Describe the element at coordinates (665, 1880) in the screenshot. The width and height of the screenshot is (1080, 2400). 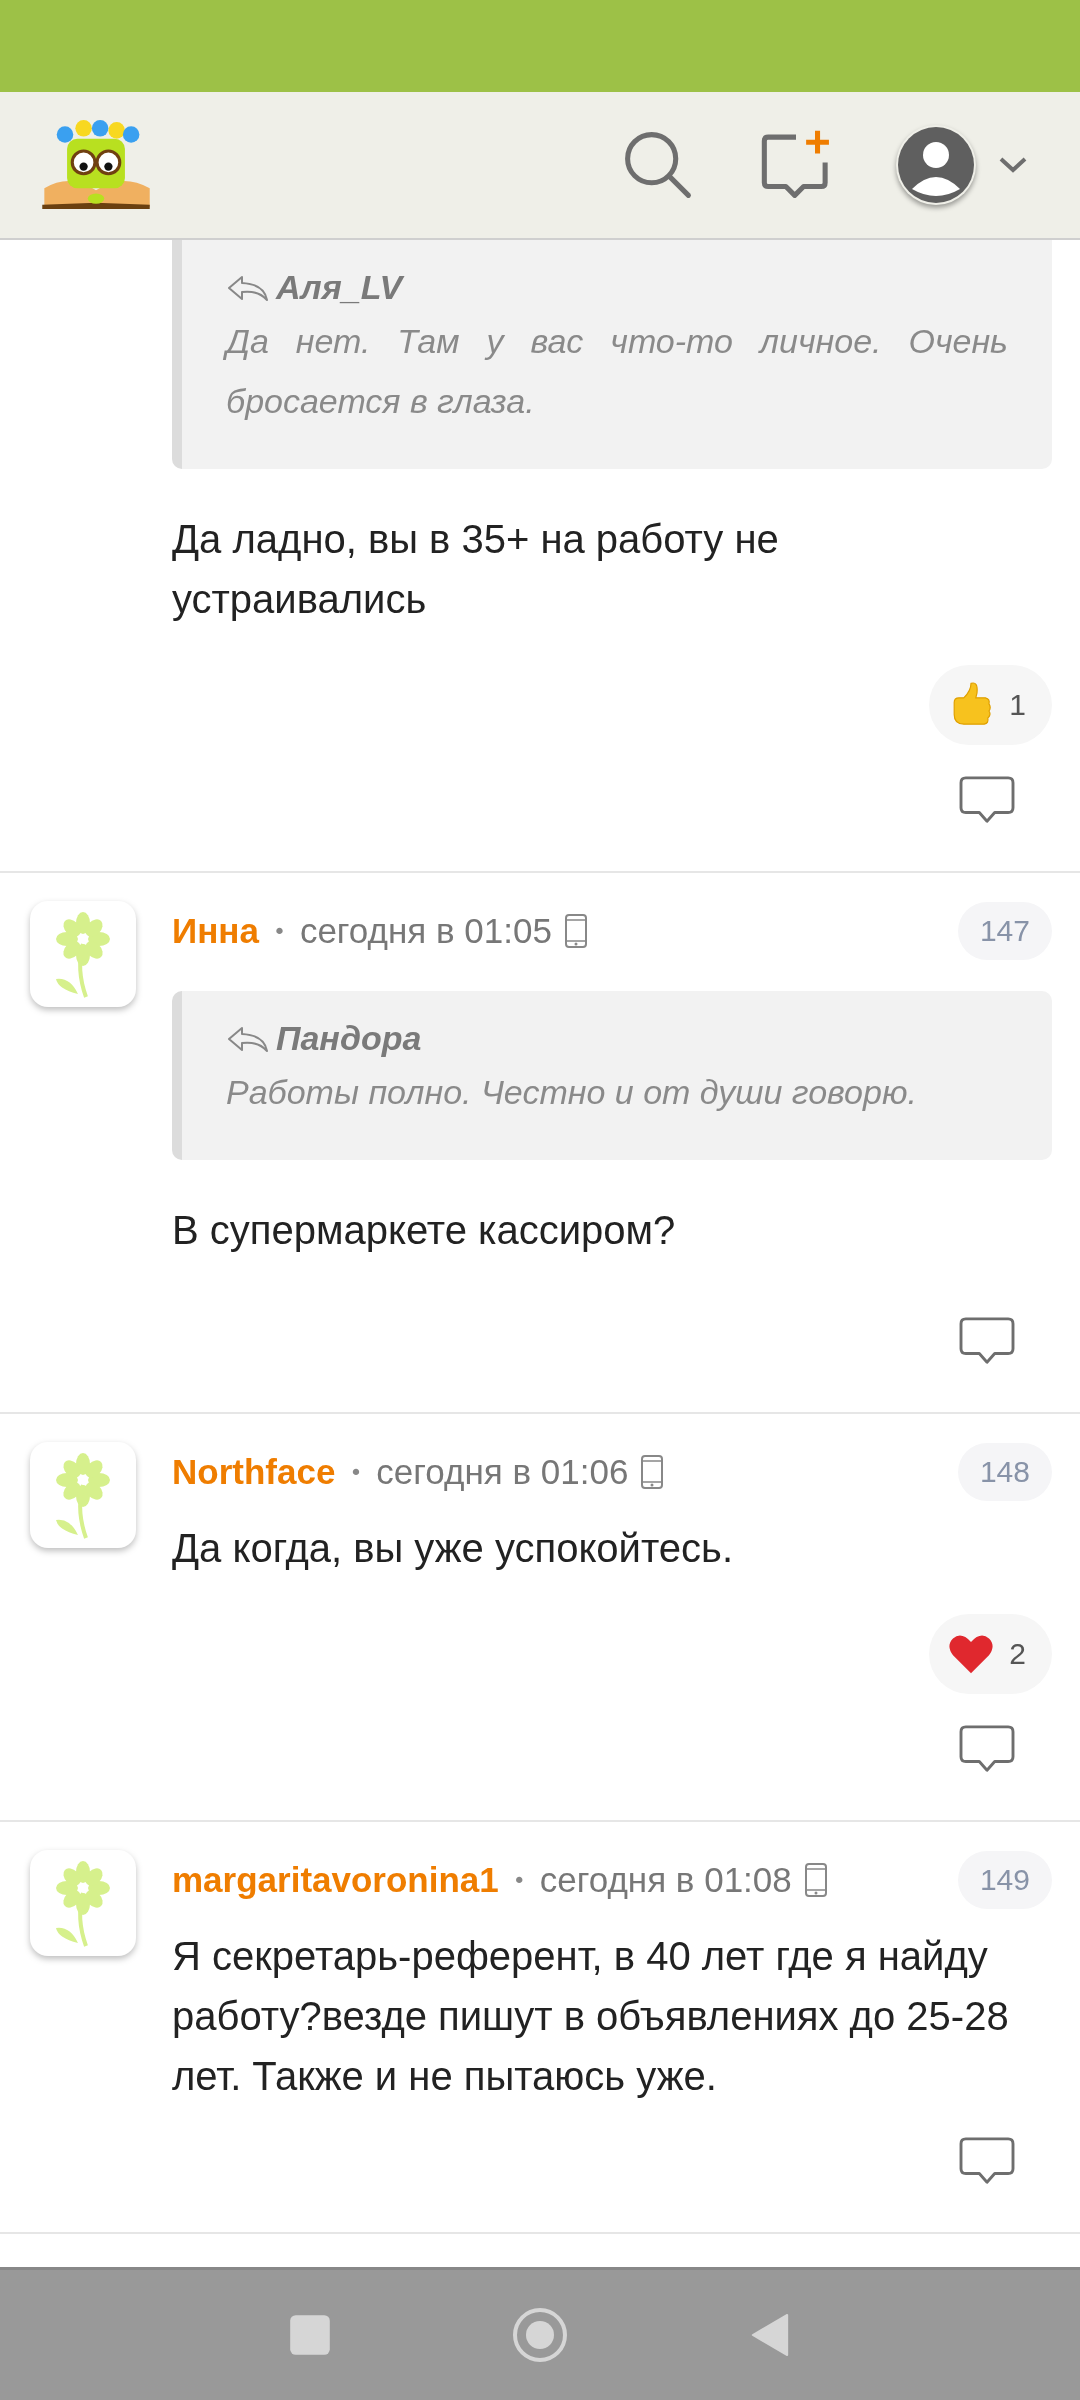
I see `comment-time: сегодня в 01:08` at that location.